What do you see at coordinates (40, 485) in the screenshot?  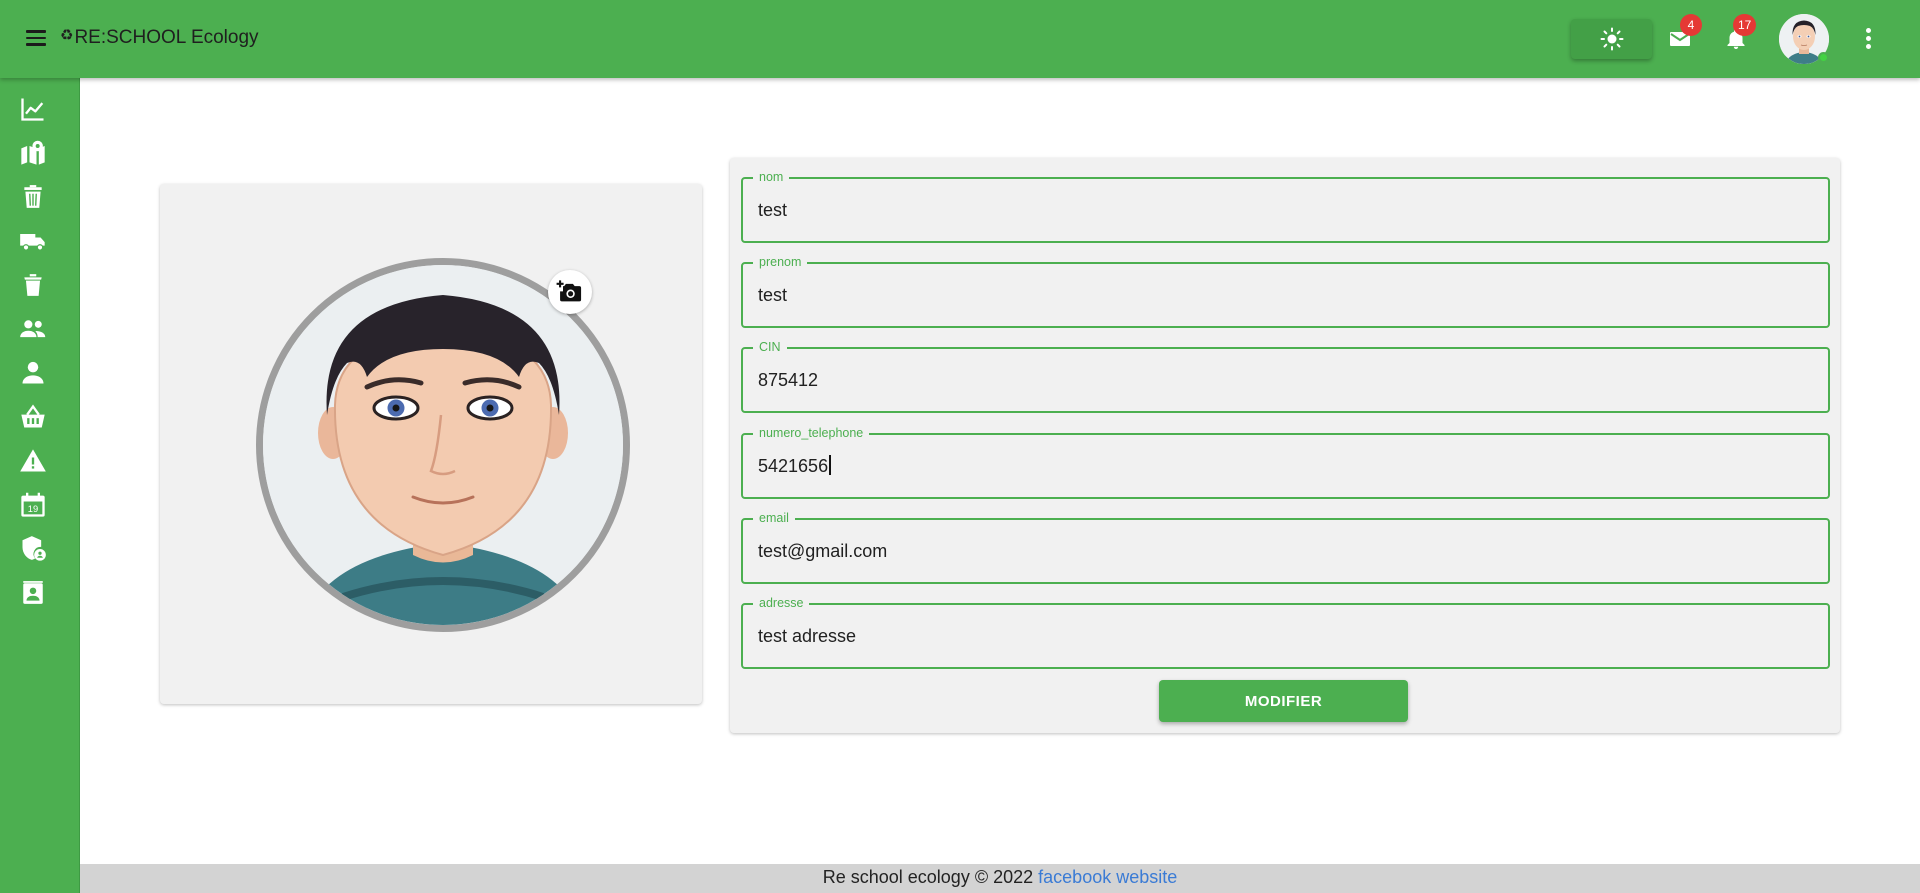 I see `sidebar: 19` at bounding box center [40, 485].